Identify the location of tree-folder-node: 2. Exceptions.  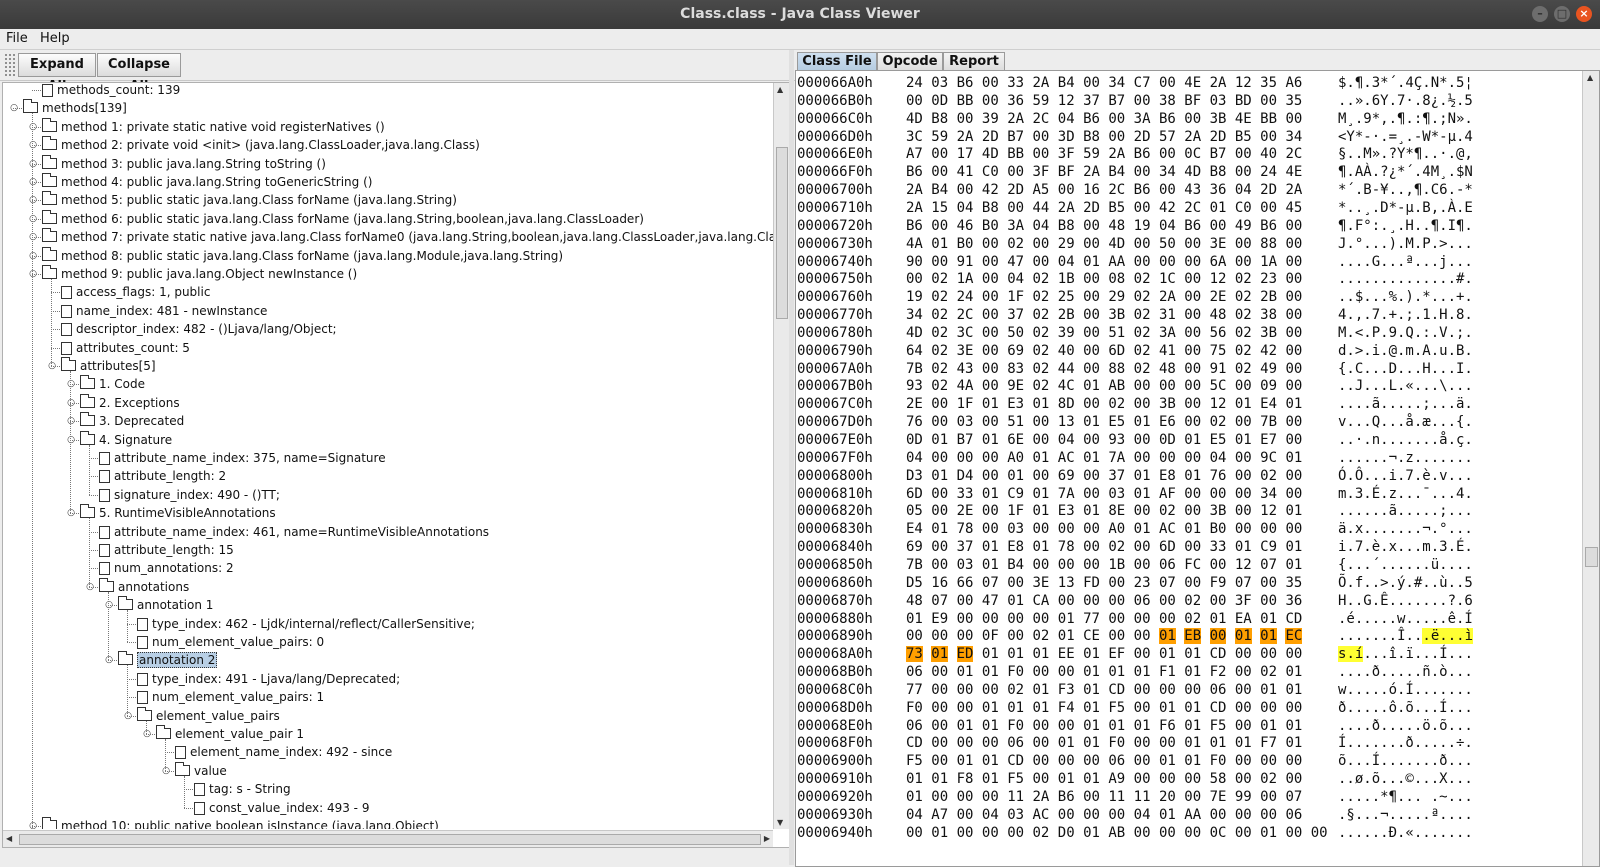
(130, 402).